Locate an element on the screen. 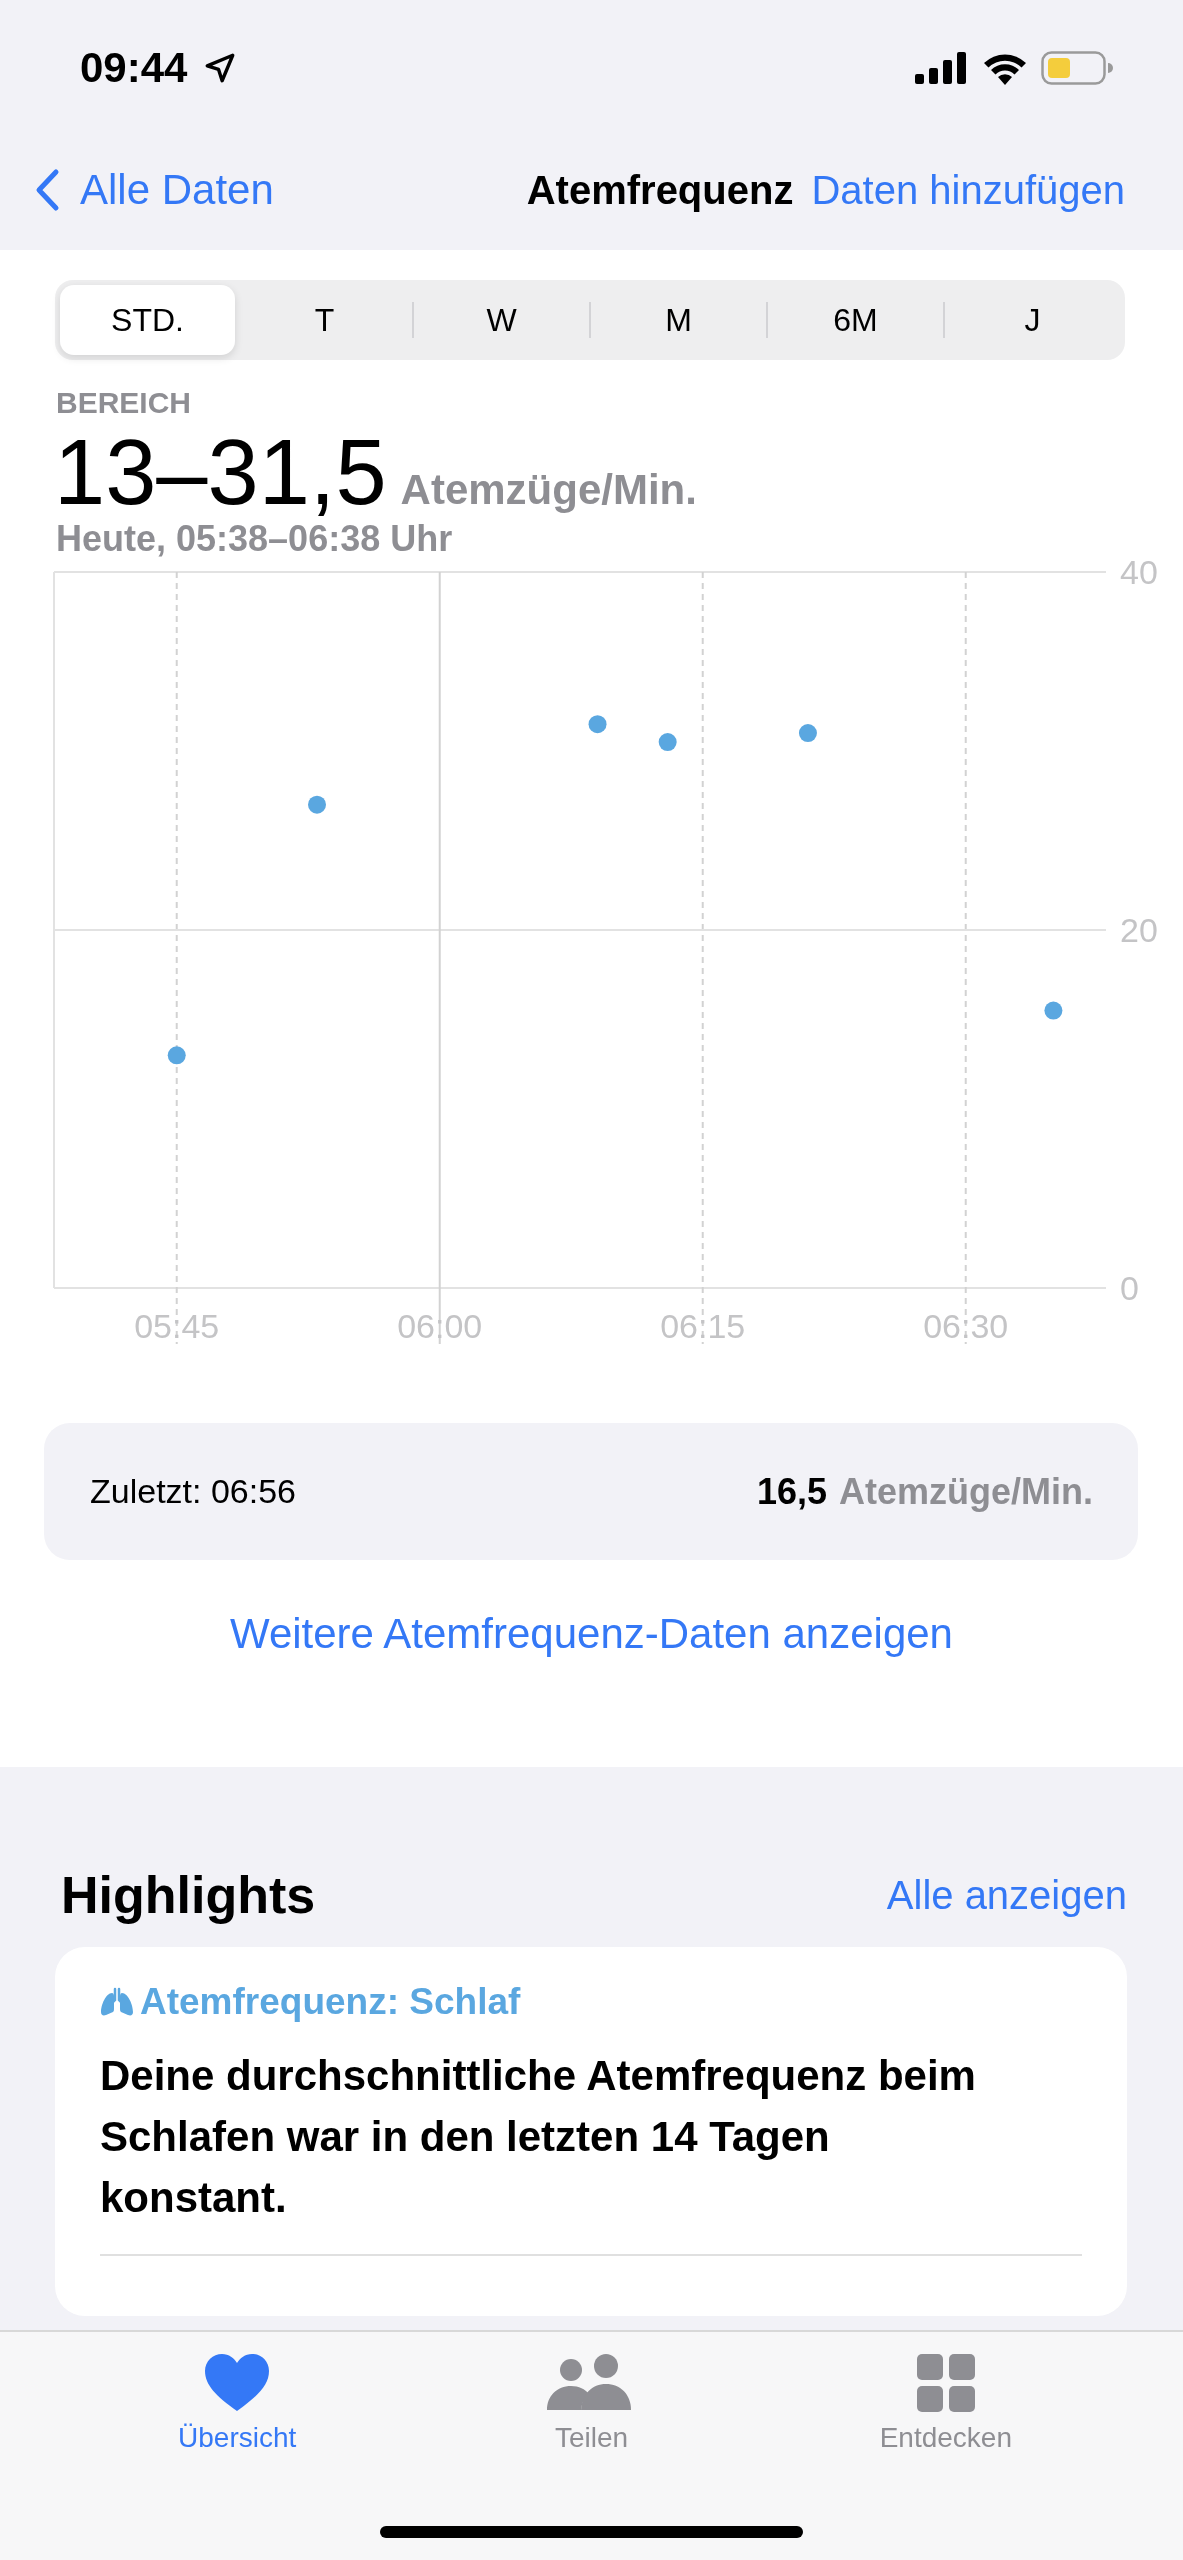 Image resolution: width=1183 pixels, height=2560 pixels. highlight-card: Atemfrequenz: Schlaf Deine durchschnittliche Atemfrequenz beim Schlafen war in den letzten 14 Tagen konstant. is located at coordinates (591, 2131).